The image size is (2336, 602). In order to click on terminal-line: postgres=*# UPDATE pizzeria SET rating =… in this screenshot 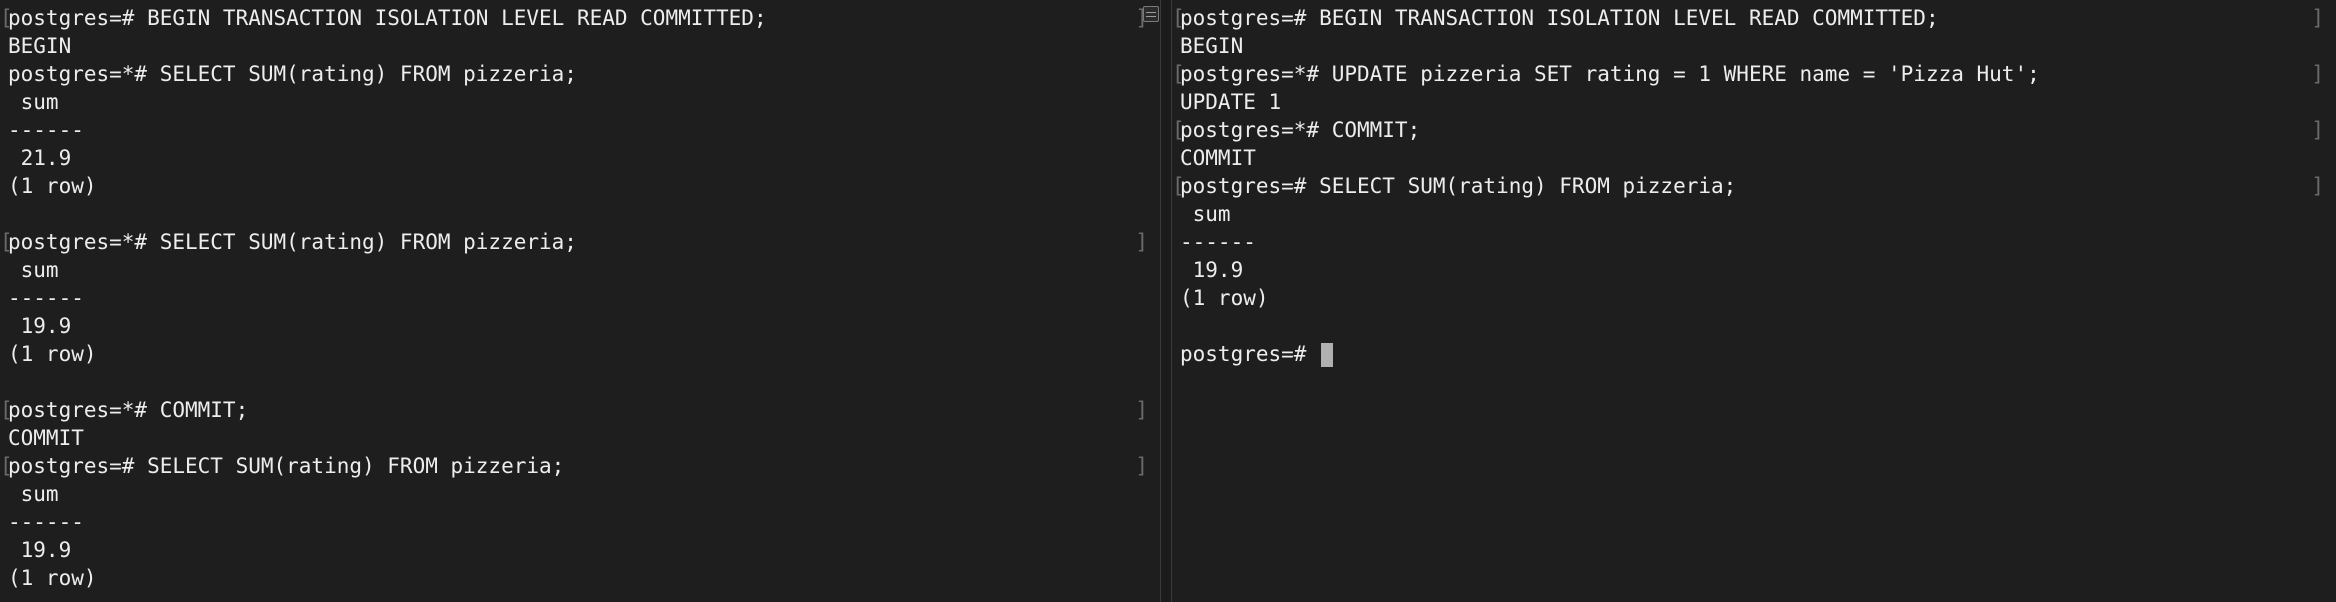, I will do `click(1748, 74)`.